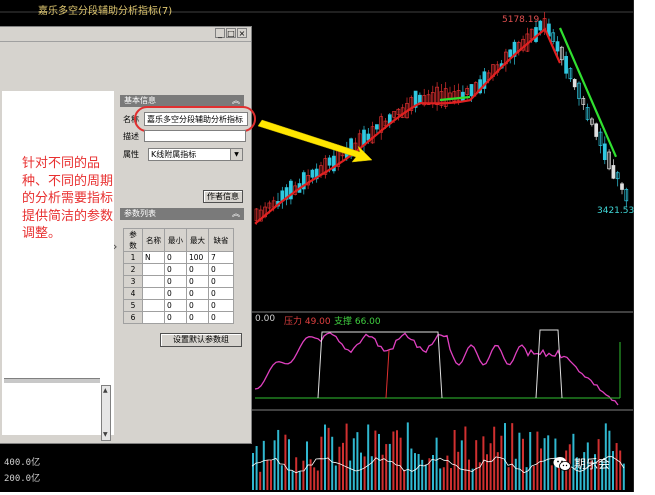 This screenshot has height=495, width=655. Describe the element at coordinates (315, 141) in the screenshot. I see `yellow-arrow-annotation` at that location.